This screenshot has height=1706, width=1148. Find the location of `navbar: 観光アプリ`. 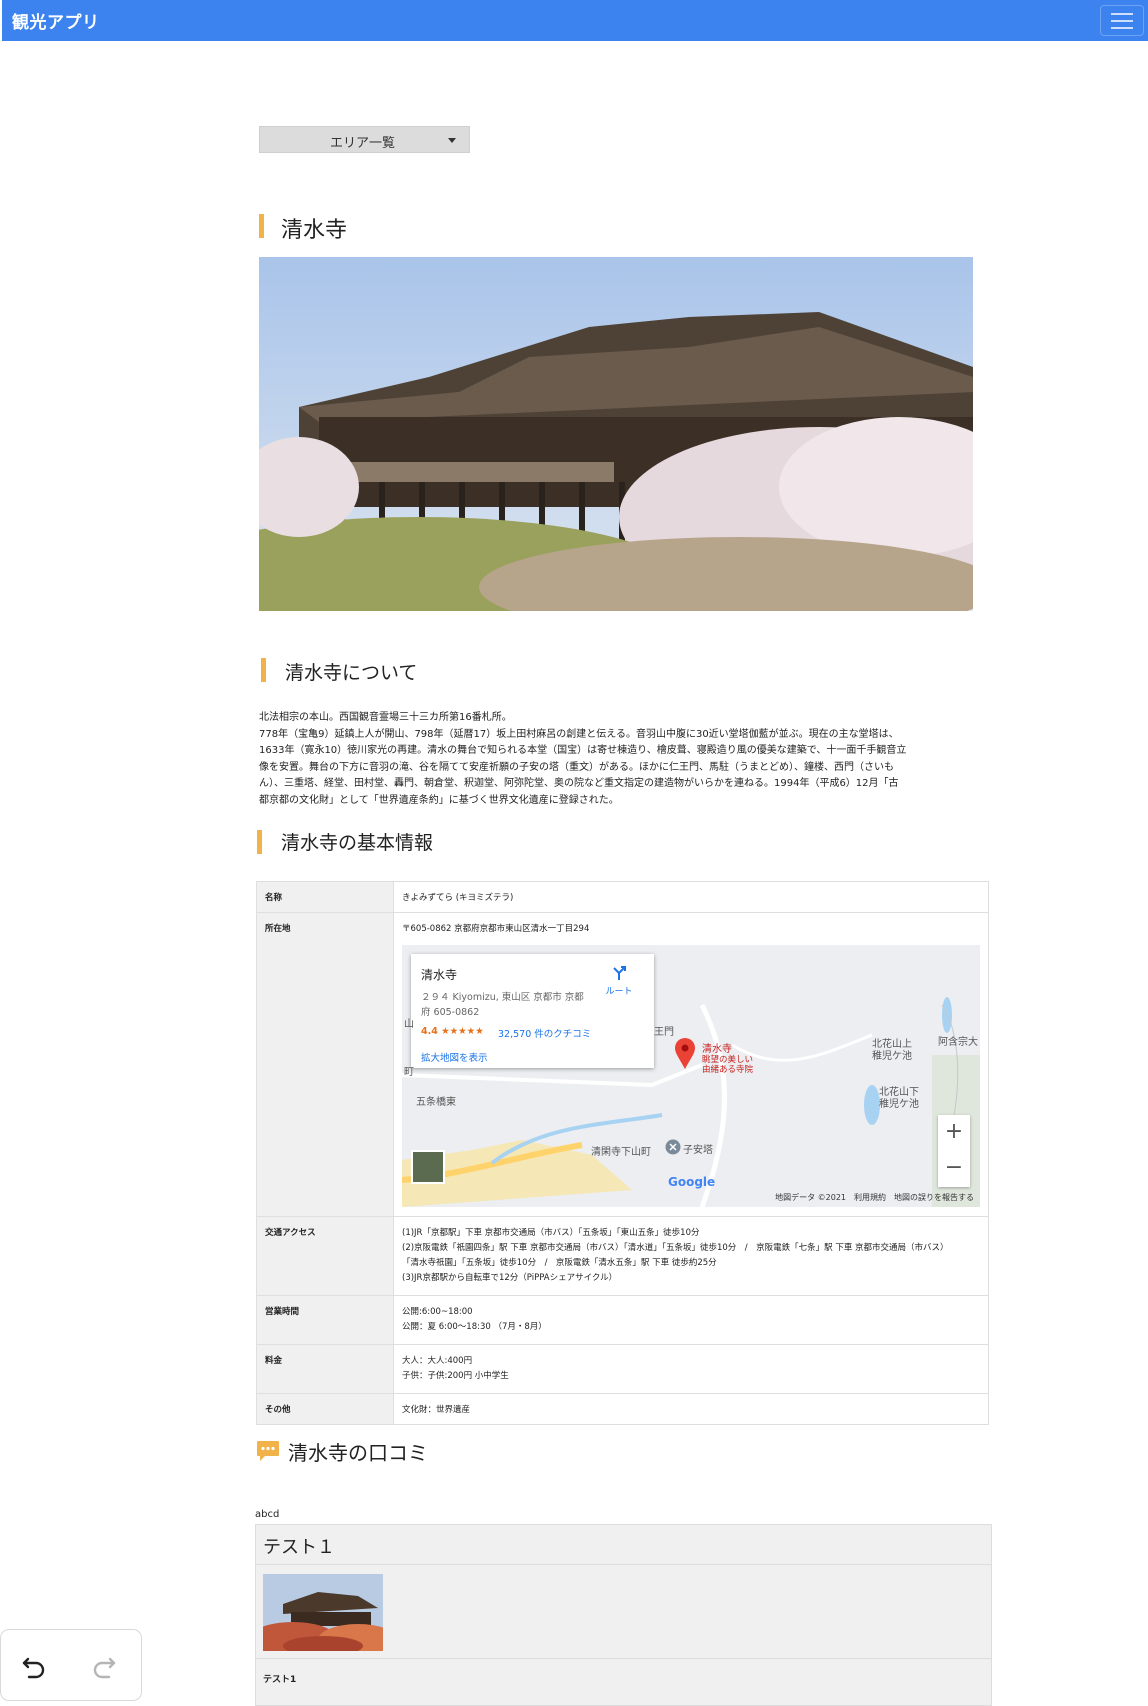

navbar: 観光アプリ is located at coordinates (575, 20).